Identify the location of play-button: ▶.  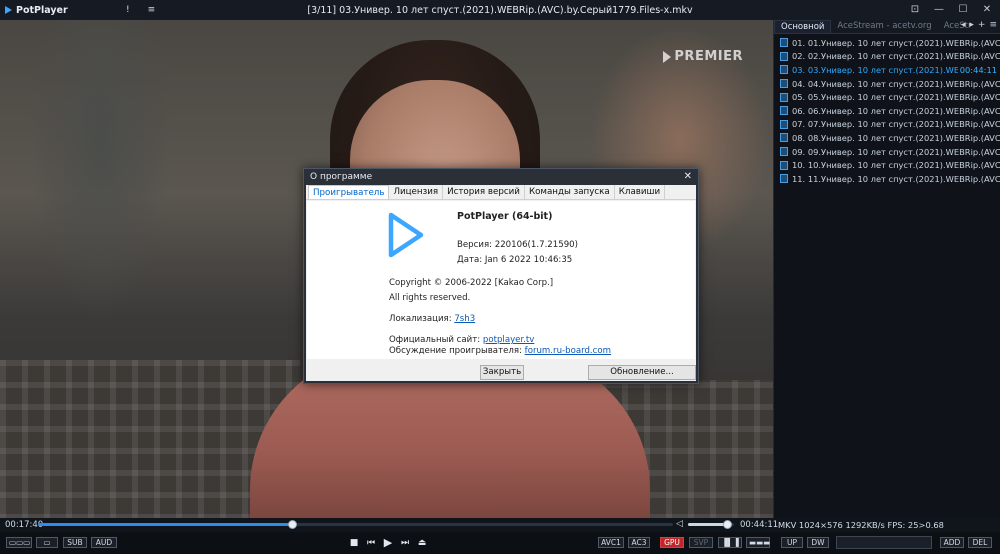
(388, 543).